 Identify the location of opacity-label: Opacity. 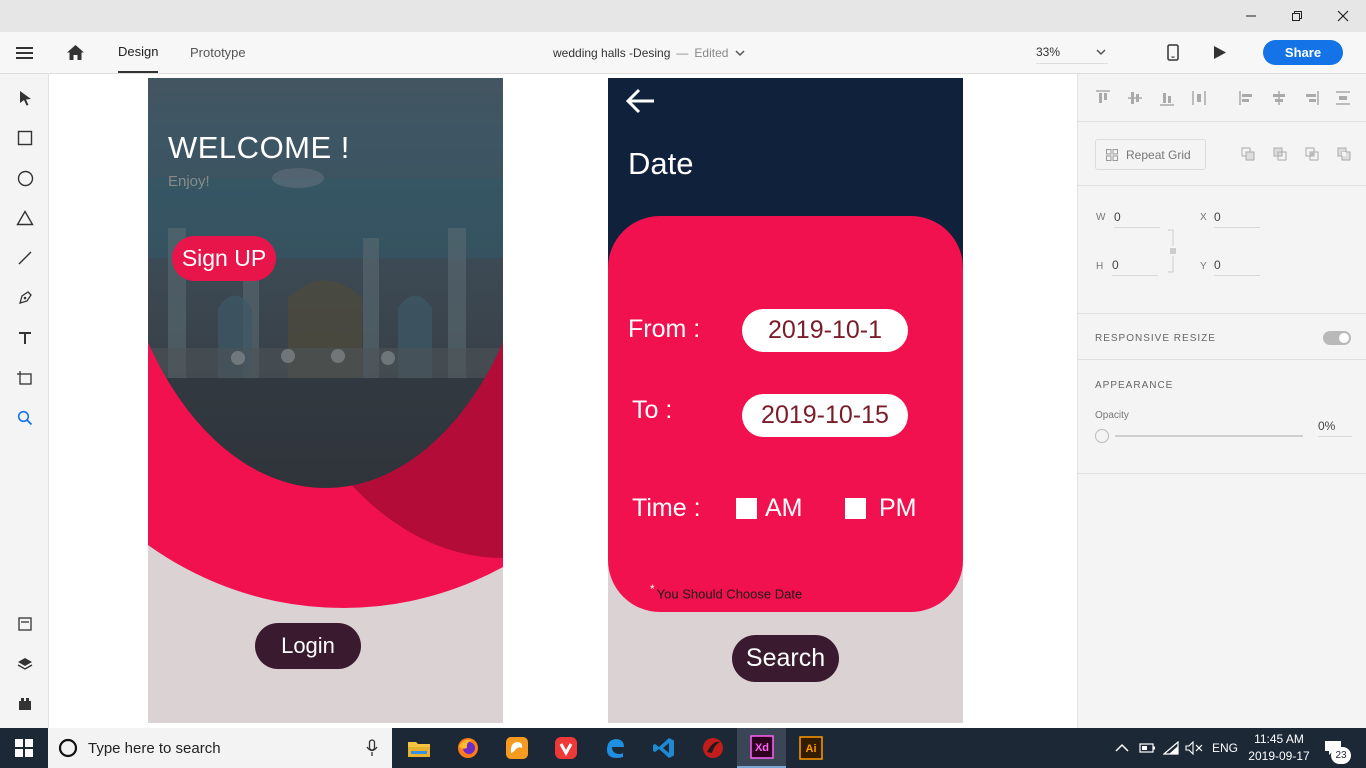
(1112, 415).